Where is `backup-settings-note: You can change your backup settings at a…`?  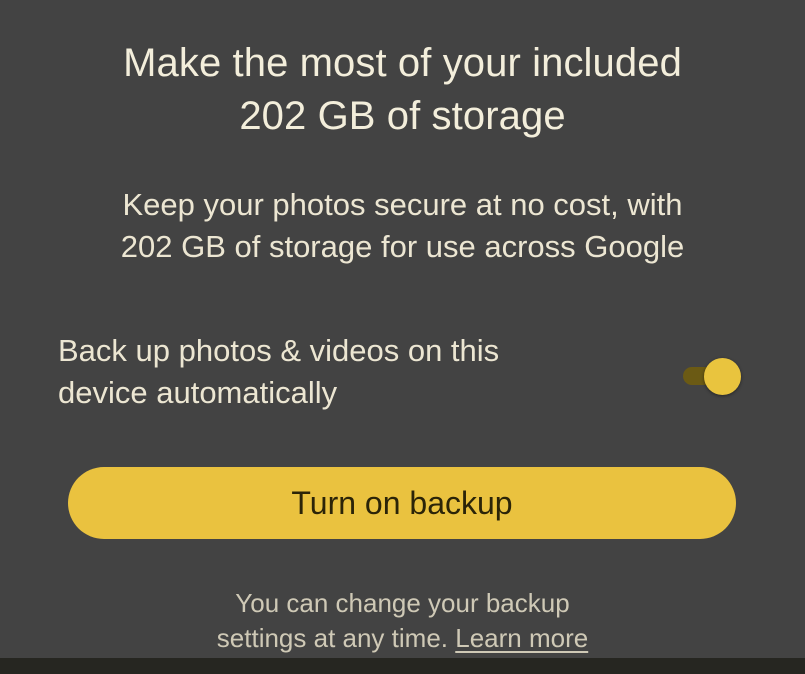
backup-settings-note: You can change your backup settings at a… is located at coordinates (402, 621).